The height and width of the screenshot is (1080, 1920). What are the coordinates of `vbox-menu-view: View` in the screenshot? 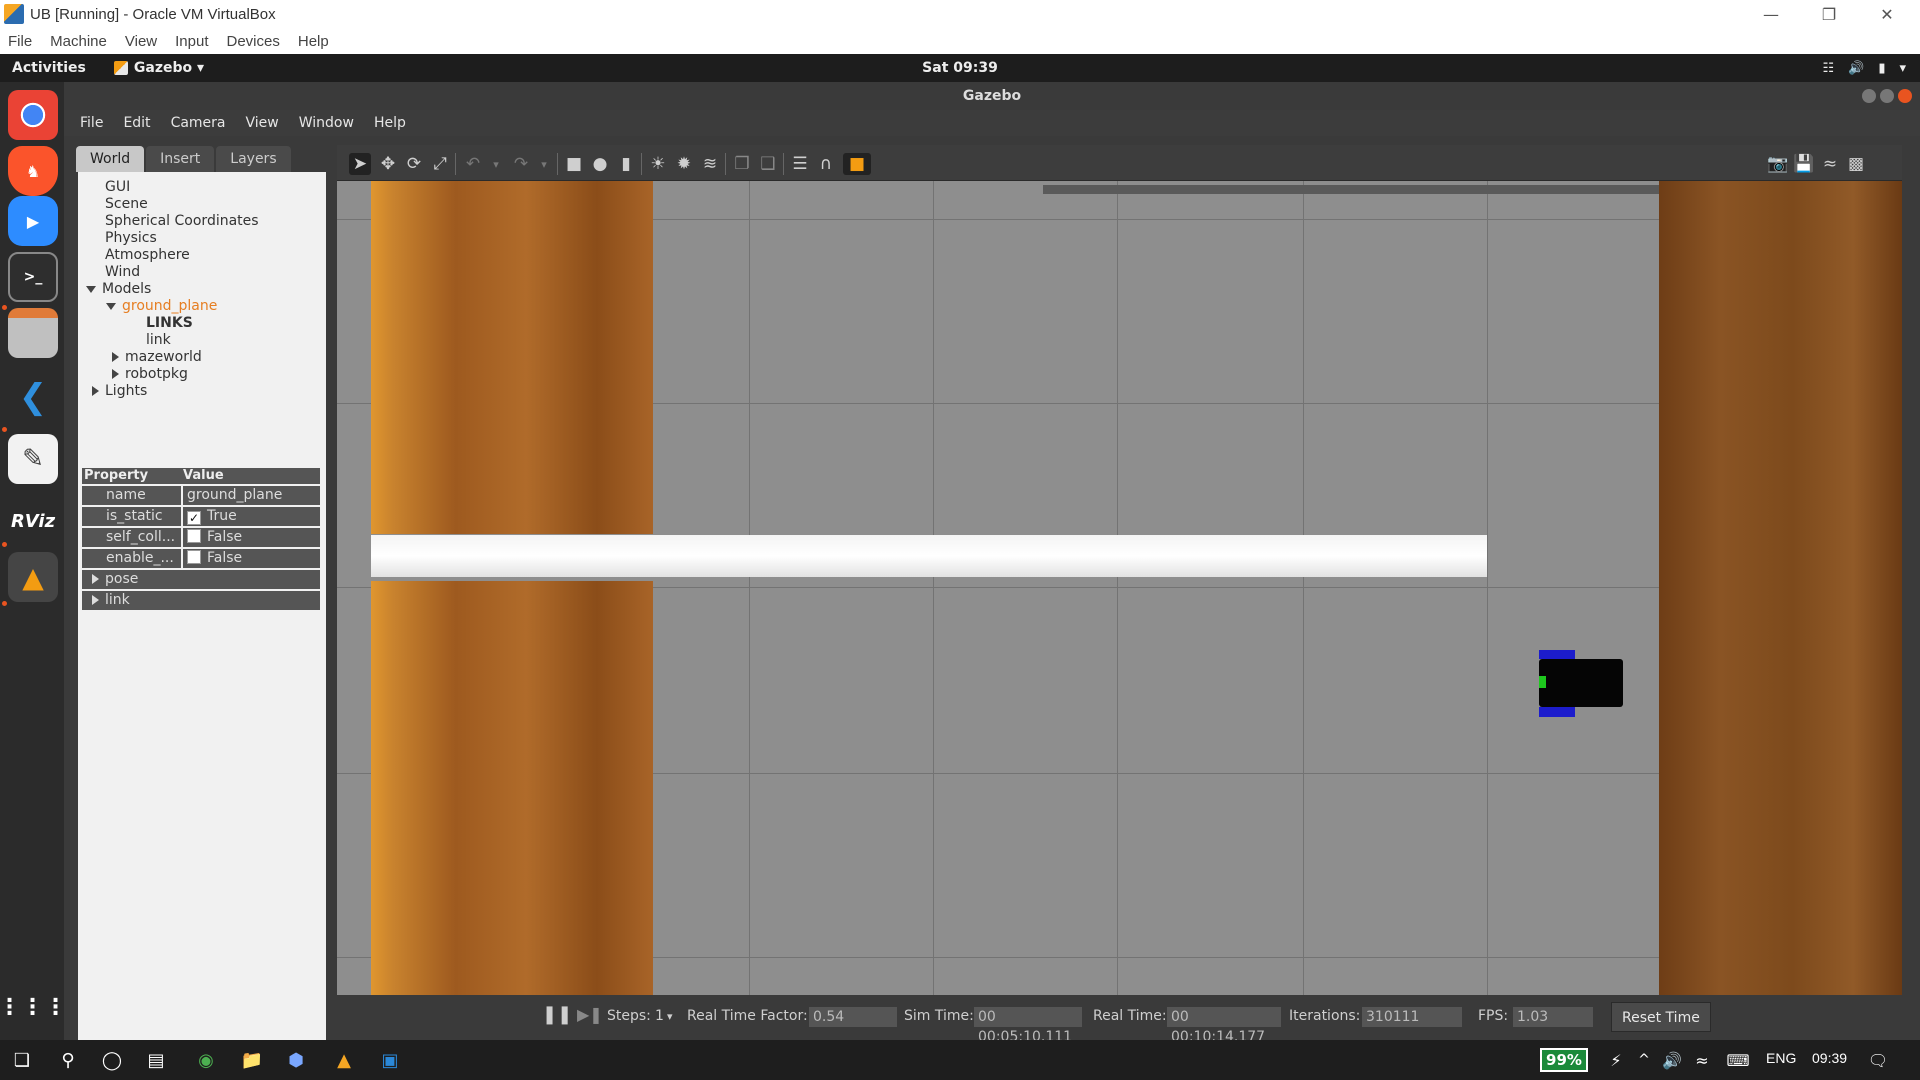 It's located at (141, 41).